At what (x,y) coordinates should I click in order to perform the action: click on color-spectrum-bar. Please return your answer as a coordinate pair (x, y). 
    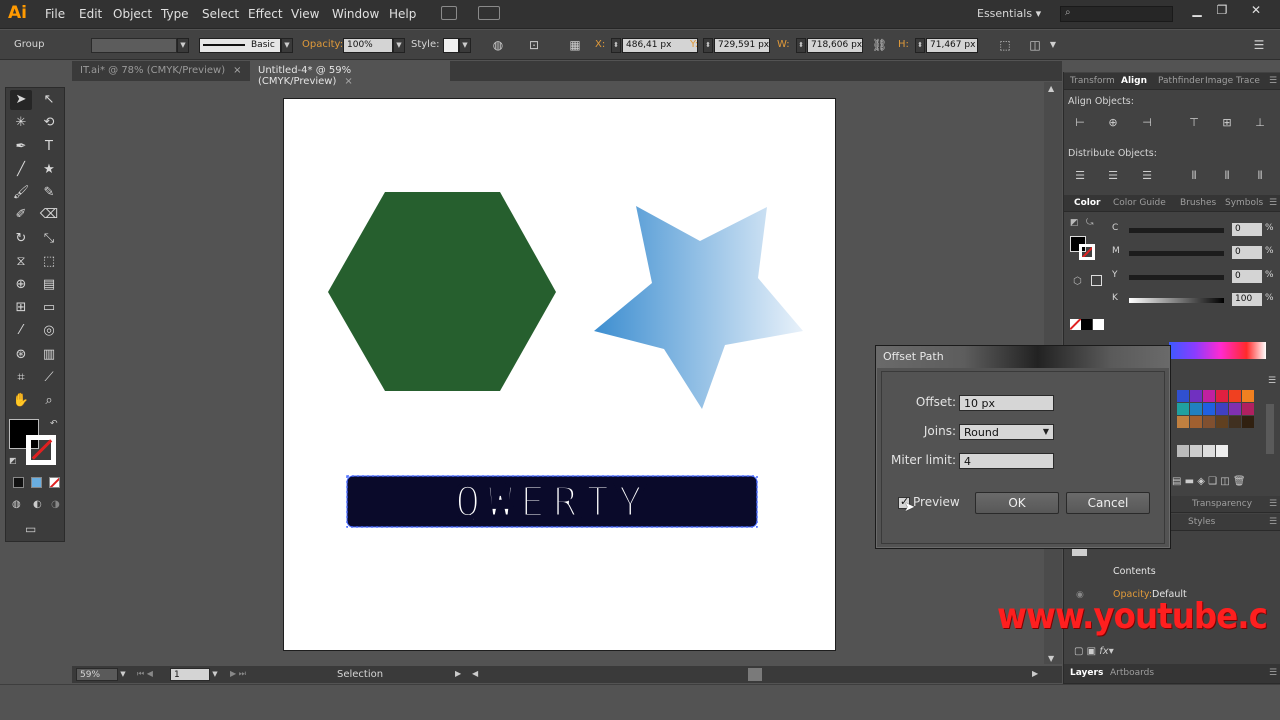
    Looking at the image, I should click on (1217, 350).